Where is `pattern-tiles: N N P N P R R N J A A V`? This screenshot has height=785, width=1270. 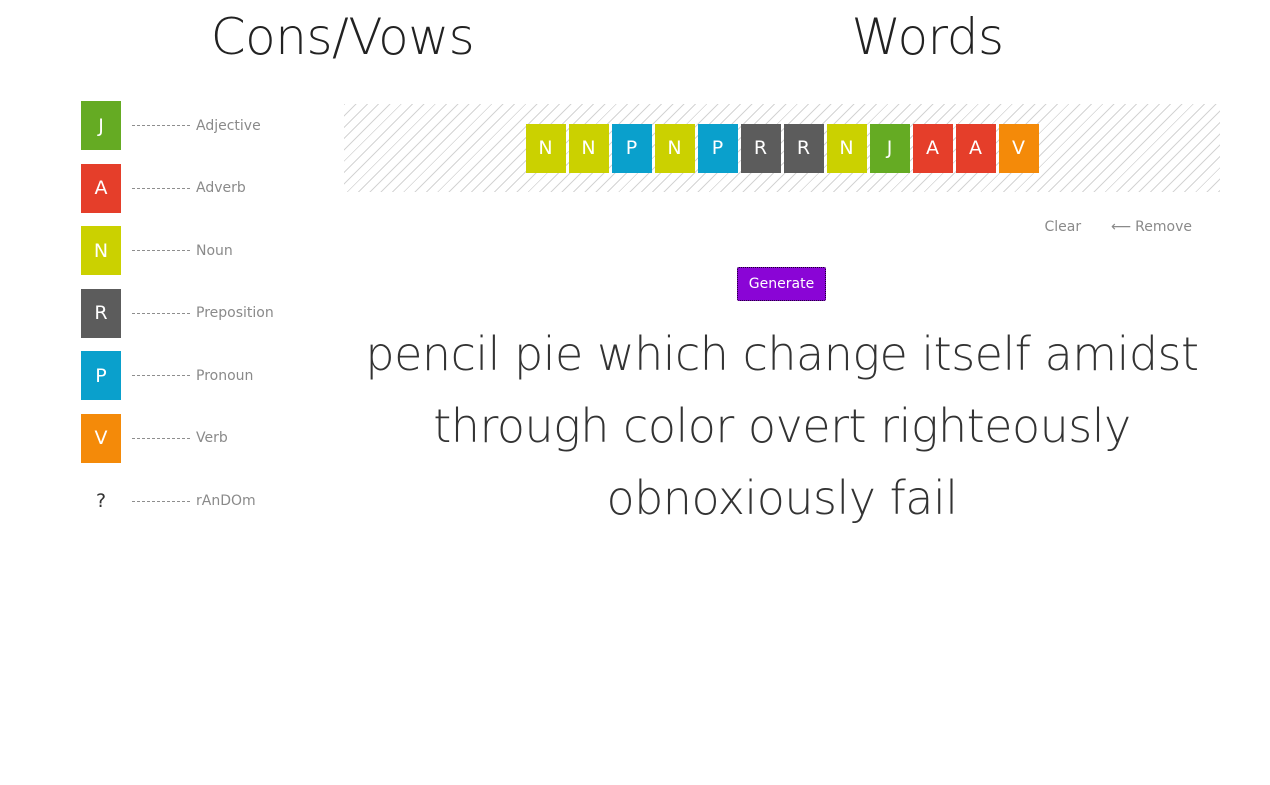
pattern-tiles: N N P N P R R N J A A V is located at coordinates (782, 148).